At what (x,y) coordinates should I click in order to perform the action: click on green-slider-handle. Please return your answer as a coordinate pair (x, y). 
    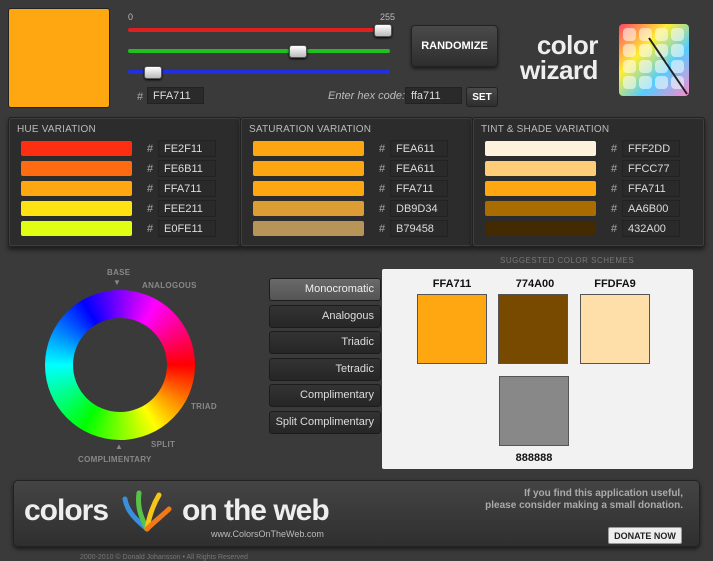
    Looking at the image, I should click on (298, 51).